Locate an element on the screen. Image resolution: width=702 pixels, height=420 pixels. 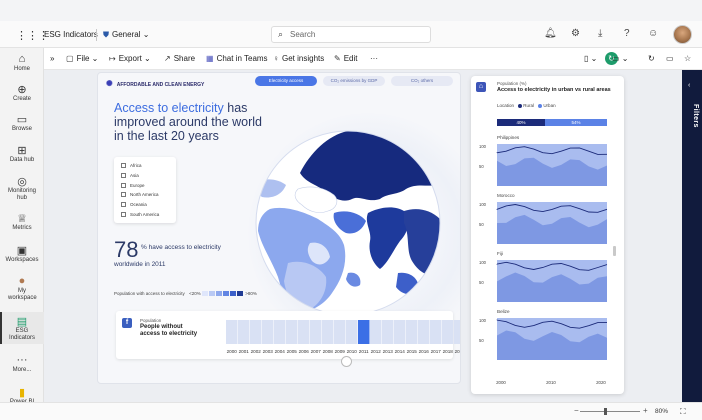
side-scrollbar is located at coordinates (614, 251).